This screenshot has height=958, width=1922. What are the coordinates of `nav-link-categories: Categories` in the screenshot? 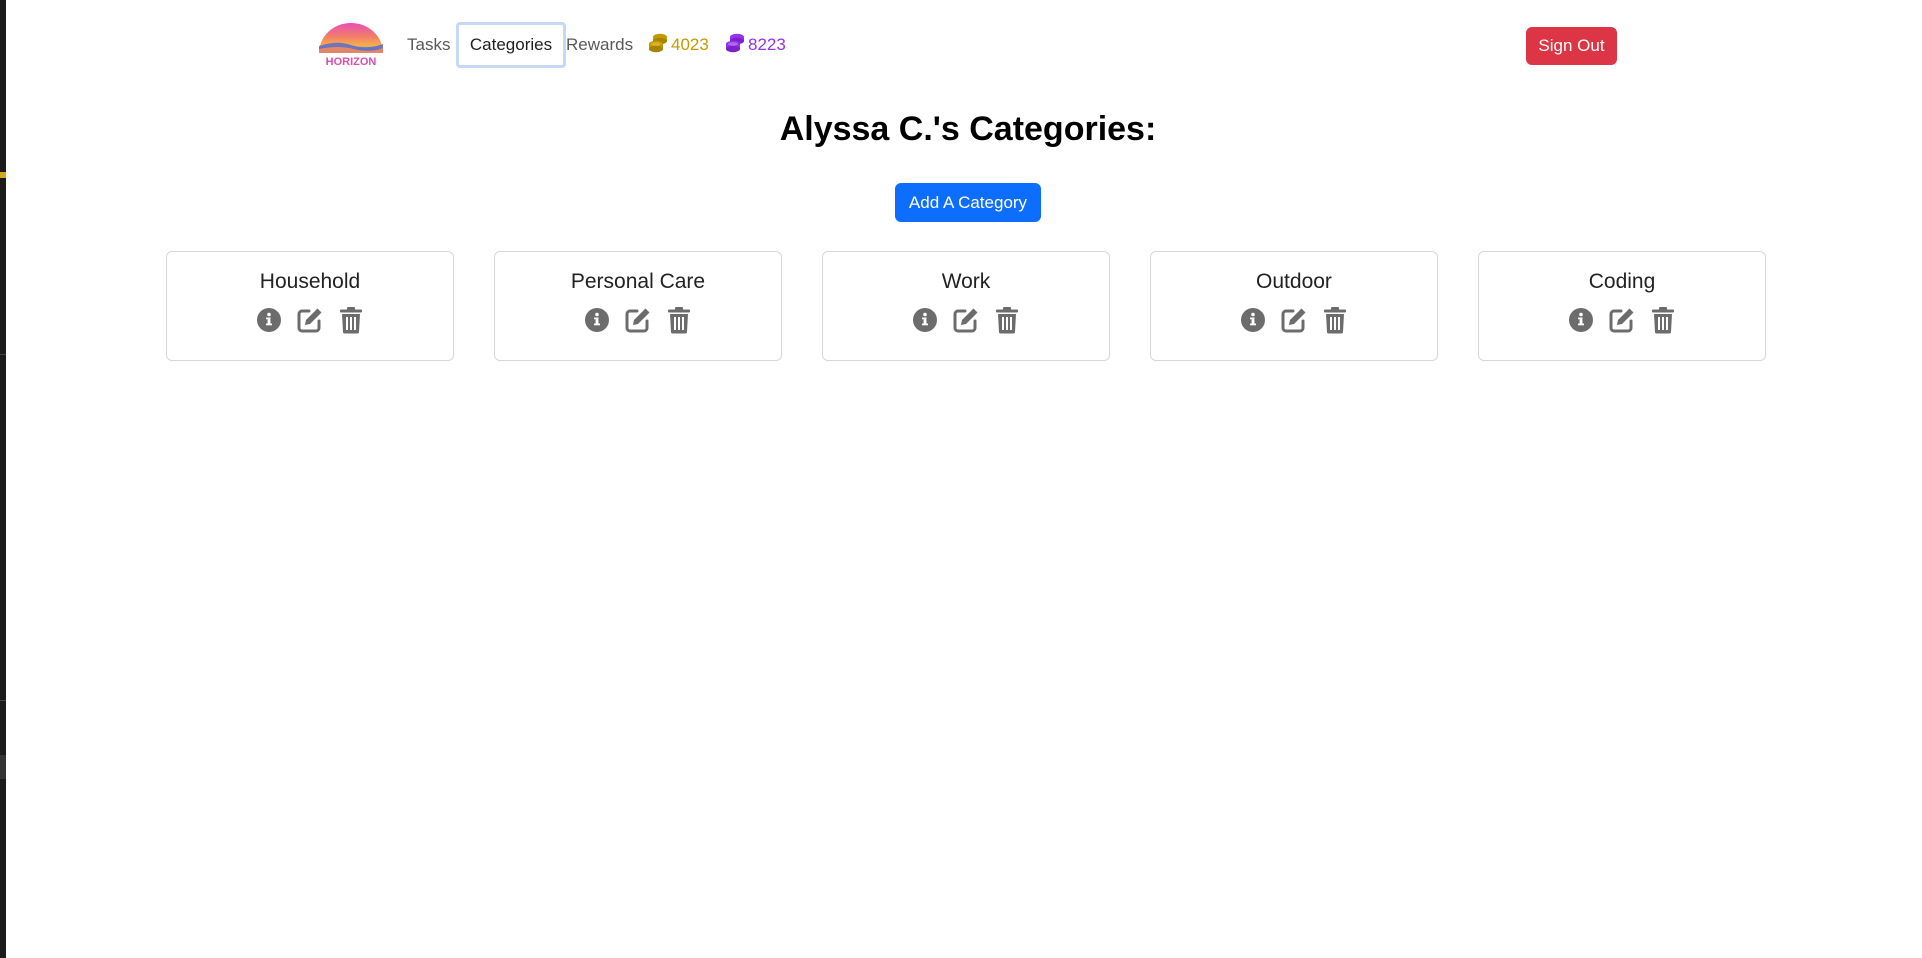 It's located at (511, 45).